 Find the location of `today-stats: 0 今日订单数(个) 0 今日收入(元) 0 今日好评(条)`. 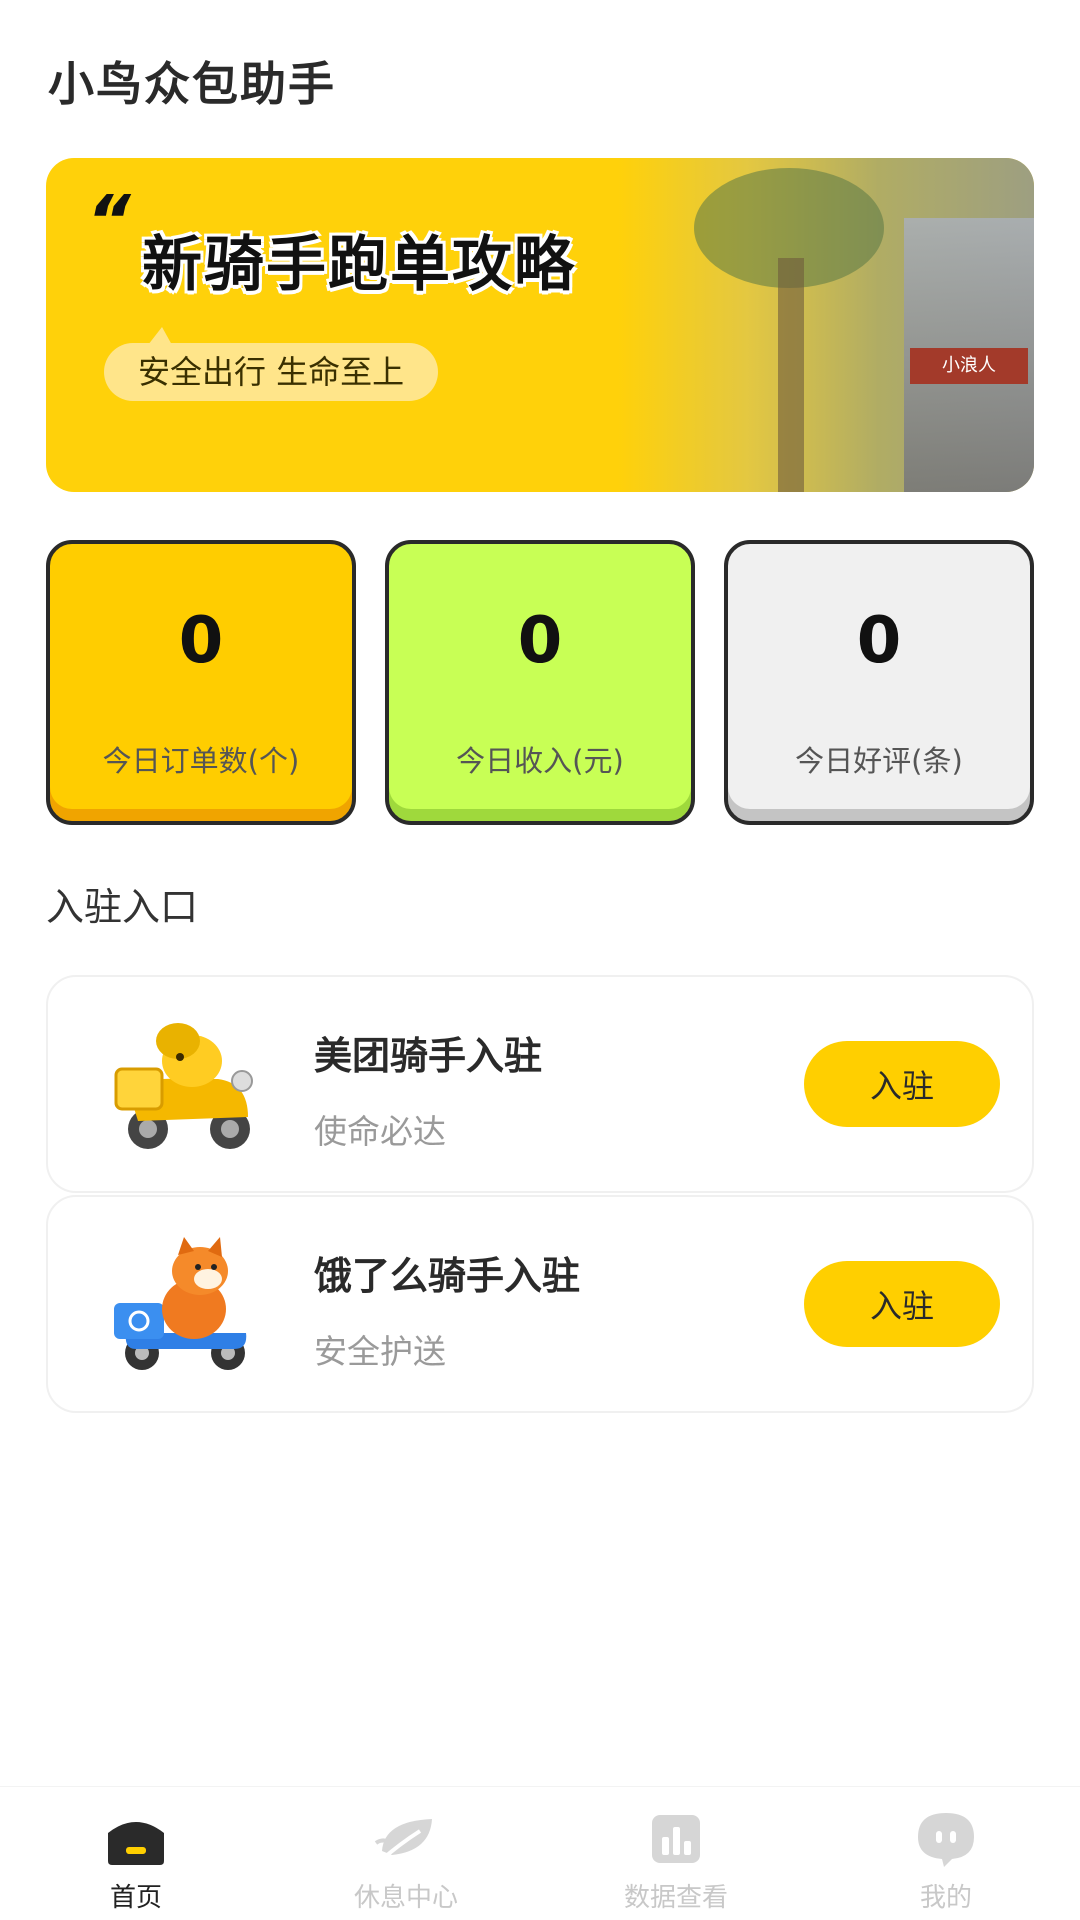

today-stats: 0 今日订单数(个) 0 今日收入(元) 0 今日好评(条) is located at coordinates (540, 682).